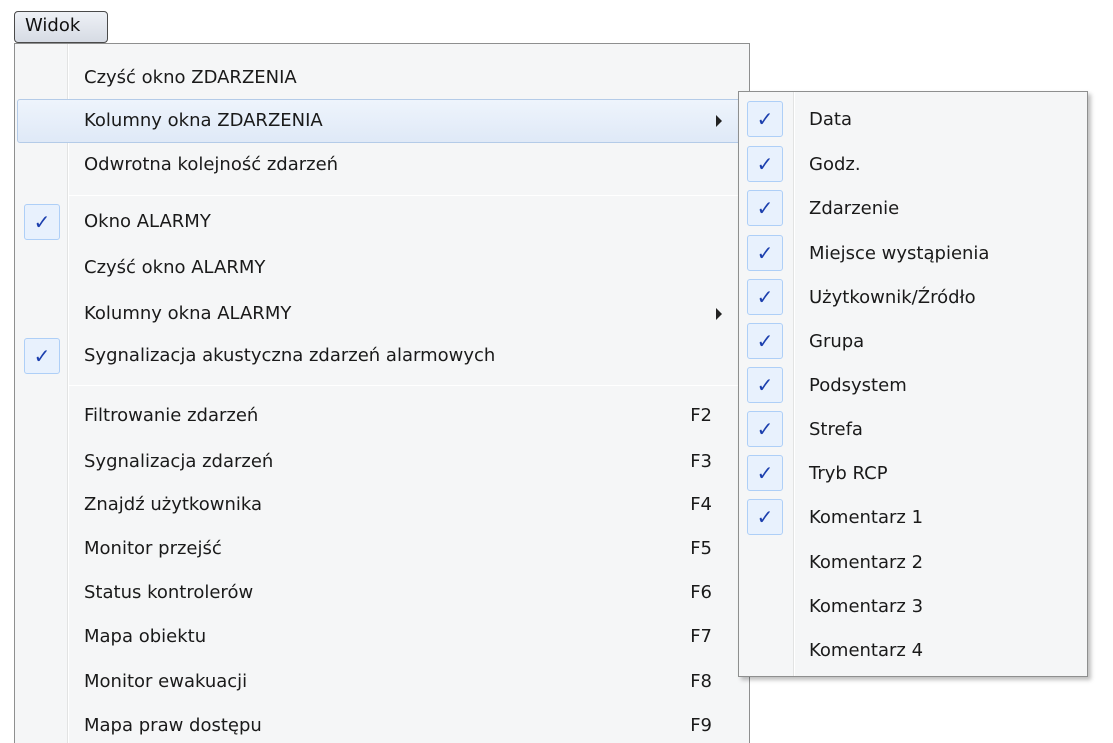  I want to click on menu-item-find-user: Znajdź użytkownika F4, so click(382, 505).